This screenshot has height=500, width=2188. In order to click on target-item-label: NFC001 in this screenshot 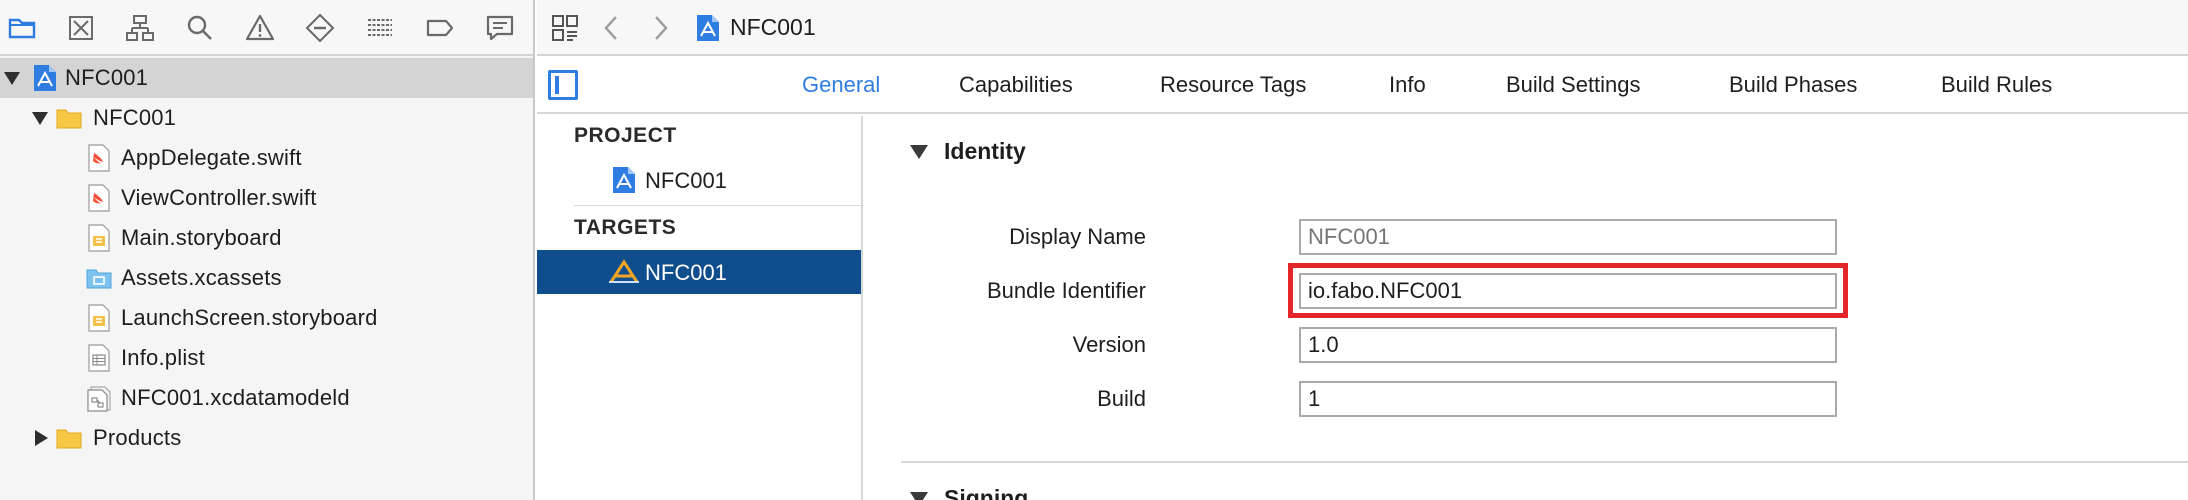, I will do `click(686, 272)`.